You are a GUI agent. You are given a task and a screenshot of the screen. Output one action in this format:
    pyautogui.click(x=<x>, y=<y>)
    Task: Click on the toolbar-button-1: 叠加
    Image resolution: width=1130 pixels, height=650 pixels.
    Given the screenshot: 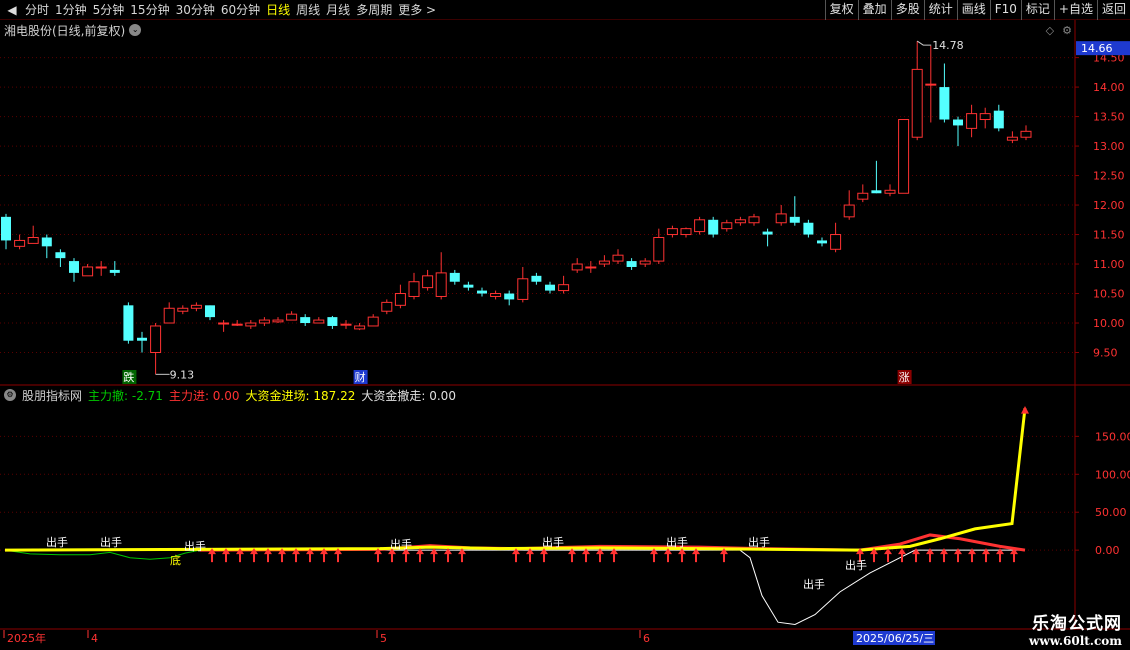 What is the action you would take?
    pyautogui.click(x=874, y=10)
    